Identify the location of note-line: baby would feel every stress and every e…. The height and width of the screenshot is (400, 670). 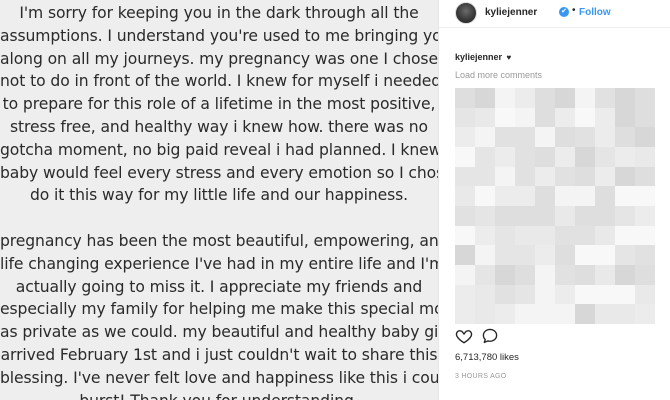
(219, 172).